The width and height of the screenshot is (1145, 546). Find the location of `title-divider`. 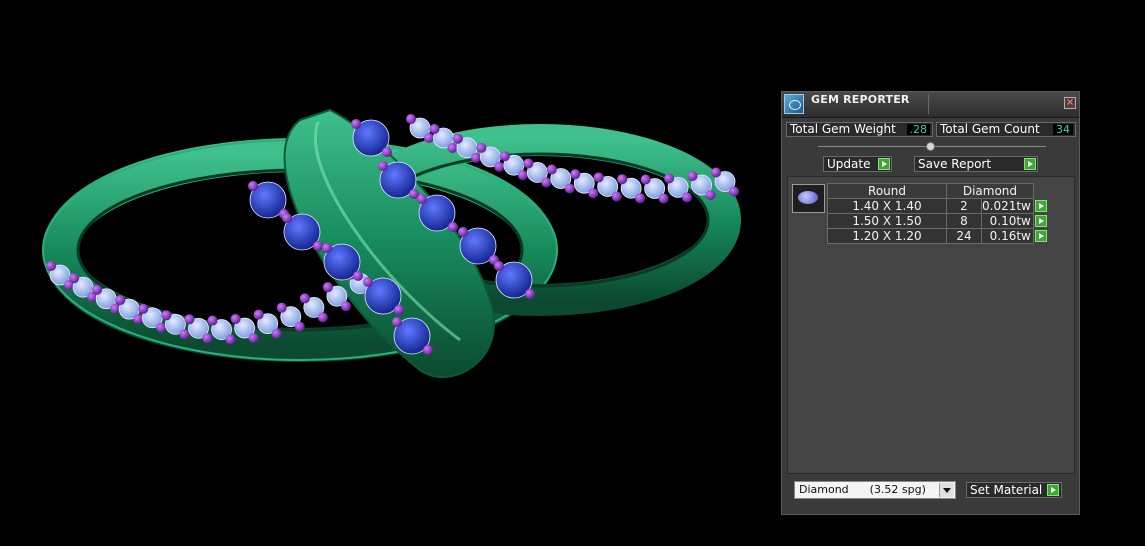

title-divider is located at coordinates (928, 104).